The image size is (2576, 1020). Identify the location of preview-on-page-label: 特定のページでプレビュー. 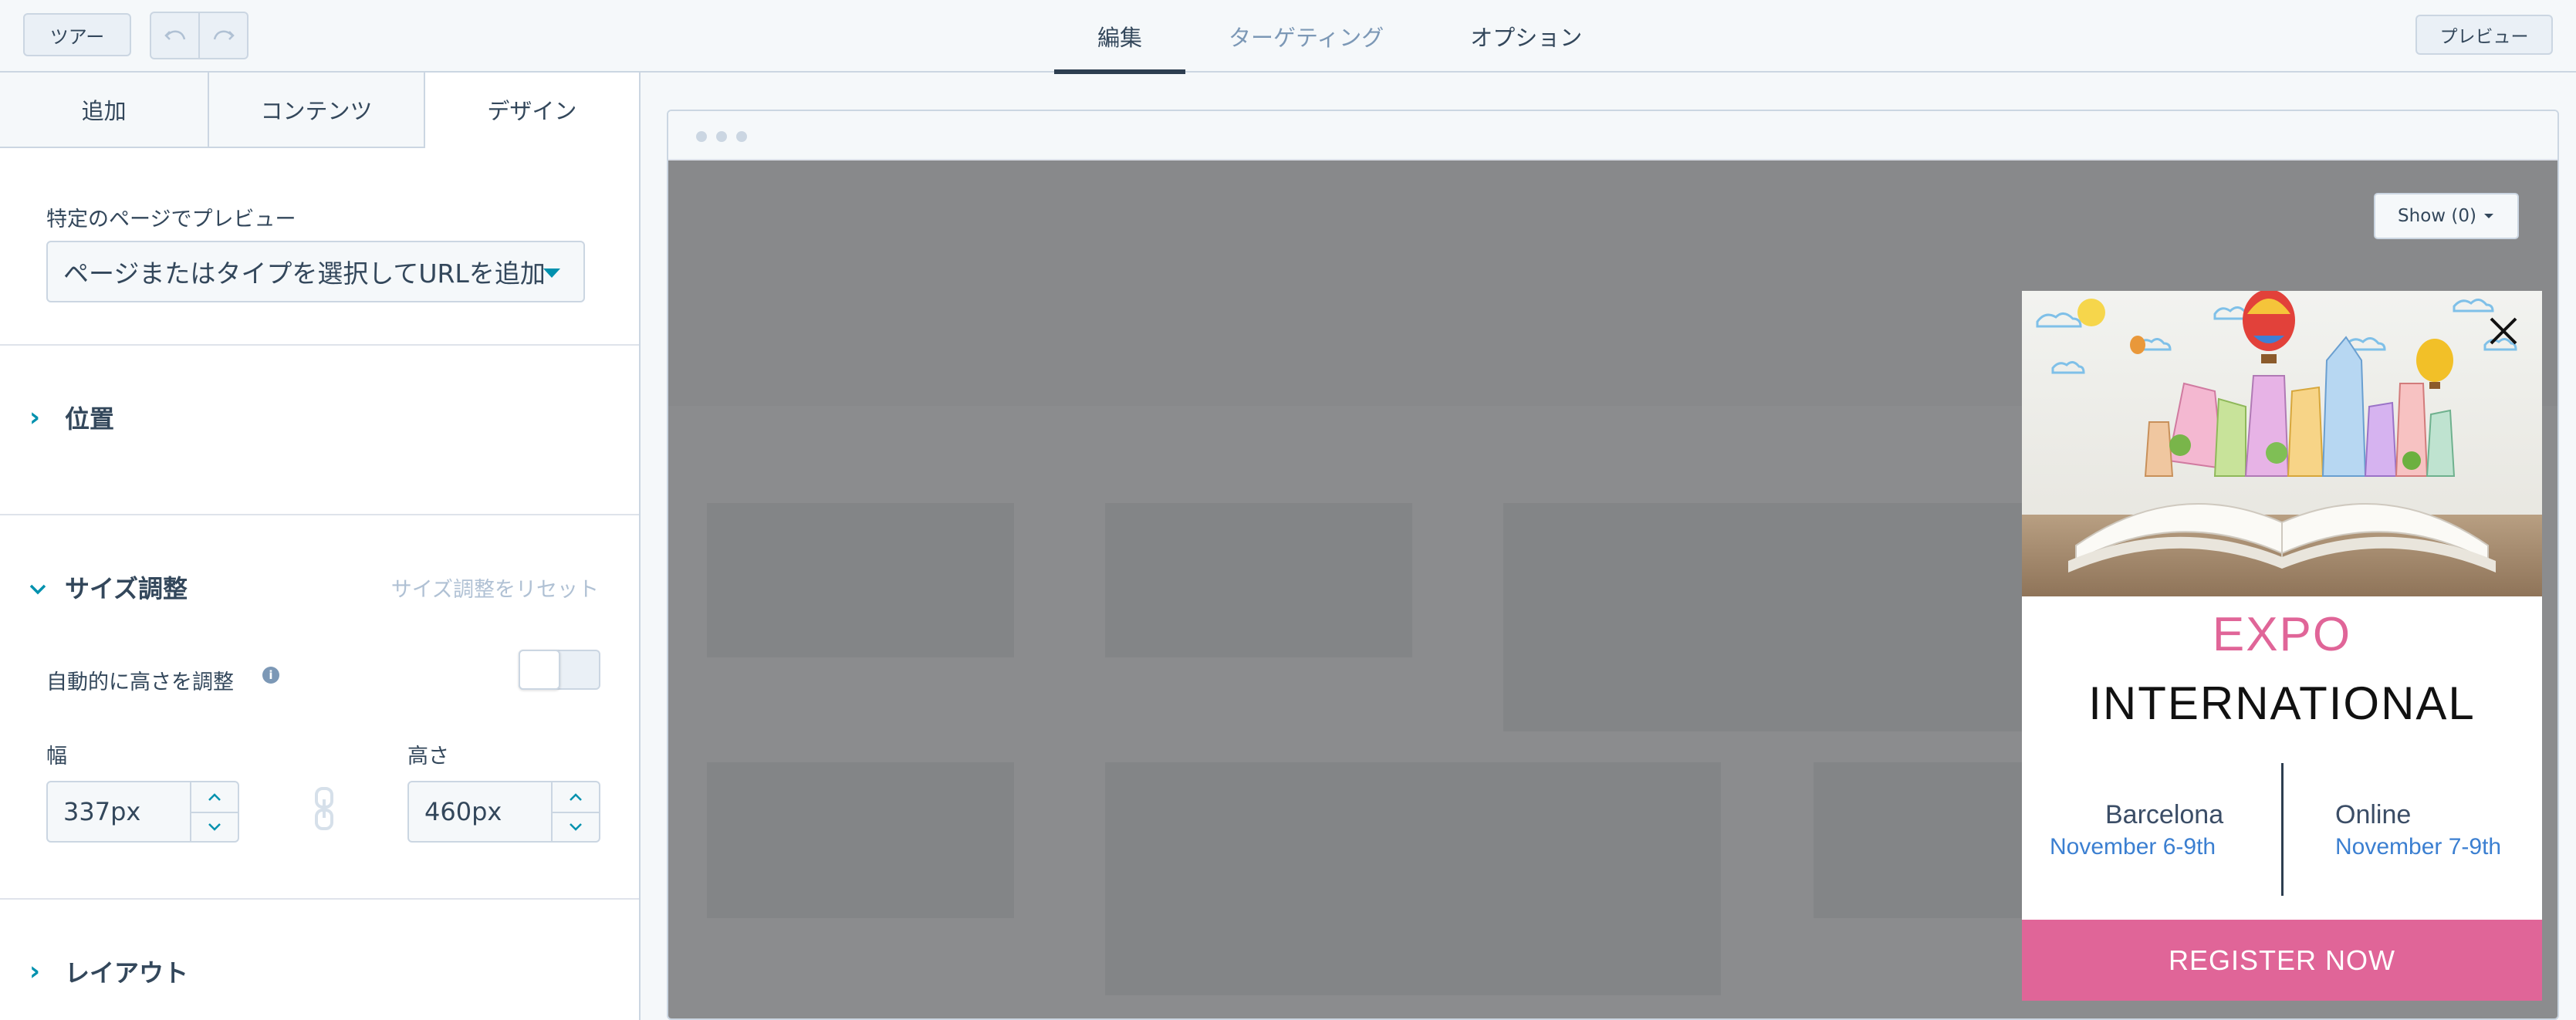
(171, 219).